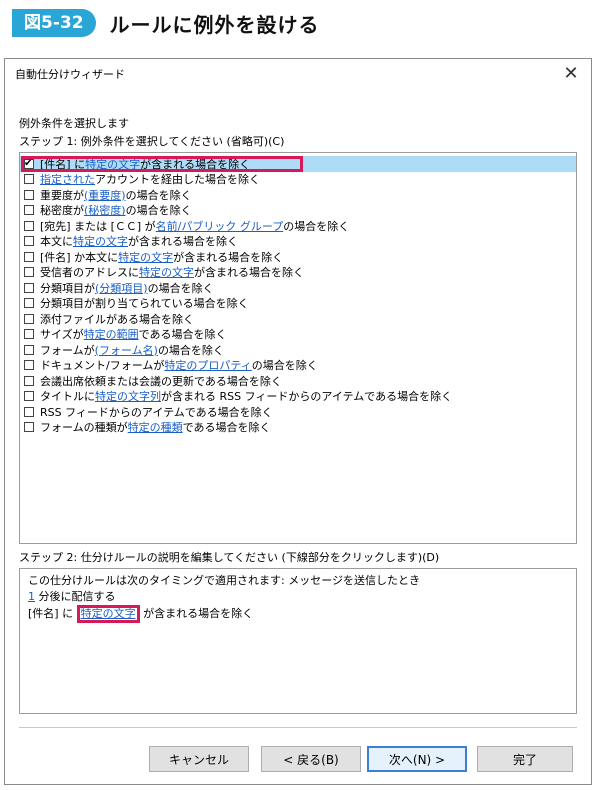  What do you see at coordinates (62, 211) in the screenshot?
I see `condition-text: 秘密度が` at bounding box center [62, 211].